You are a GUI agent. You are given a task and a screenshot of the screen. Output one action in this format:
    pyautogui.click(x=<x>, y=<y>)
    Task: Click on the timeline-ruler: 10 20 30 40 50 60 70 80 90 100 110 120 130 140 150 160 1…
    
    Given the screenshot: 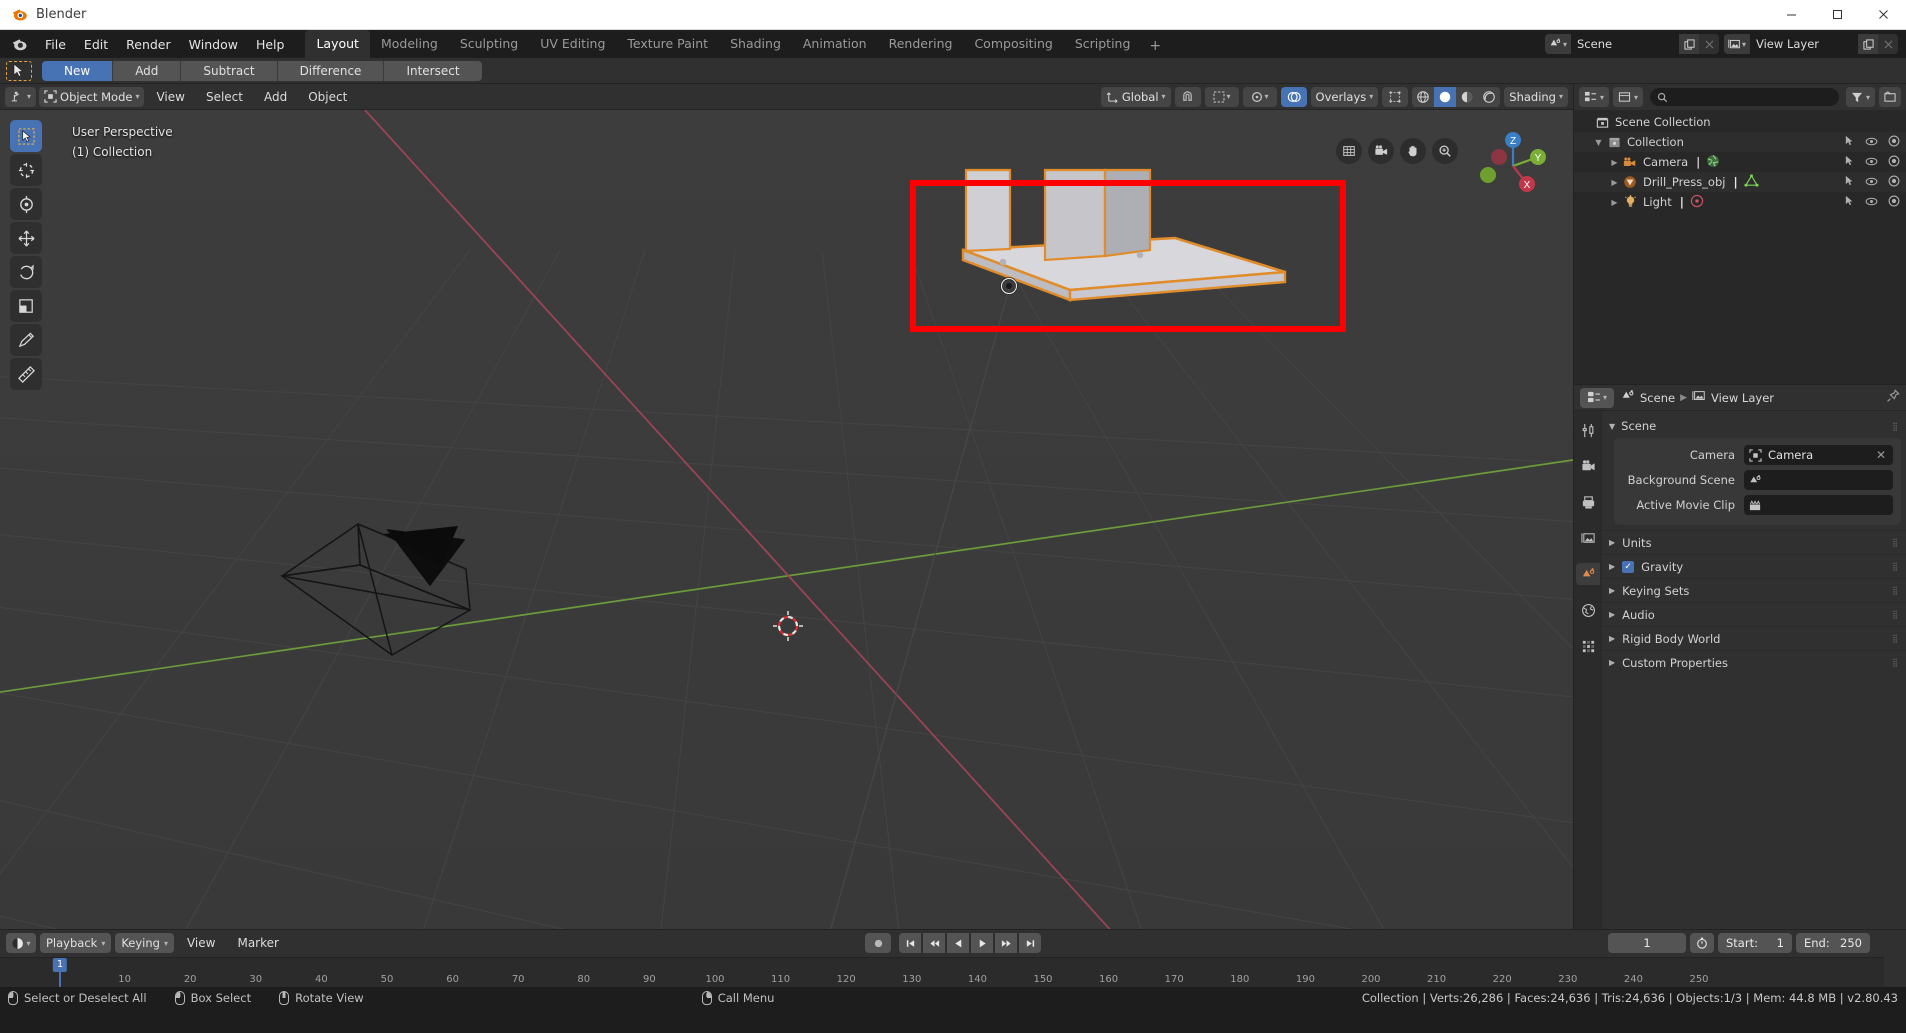 What is the action you would take?
    pyautogui.click(x=942, y=972)
    